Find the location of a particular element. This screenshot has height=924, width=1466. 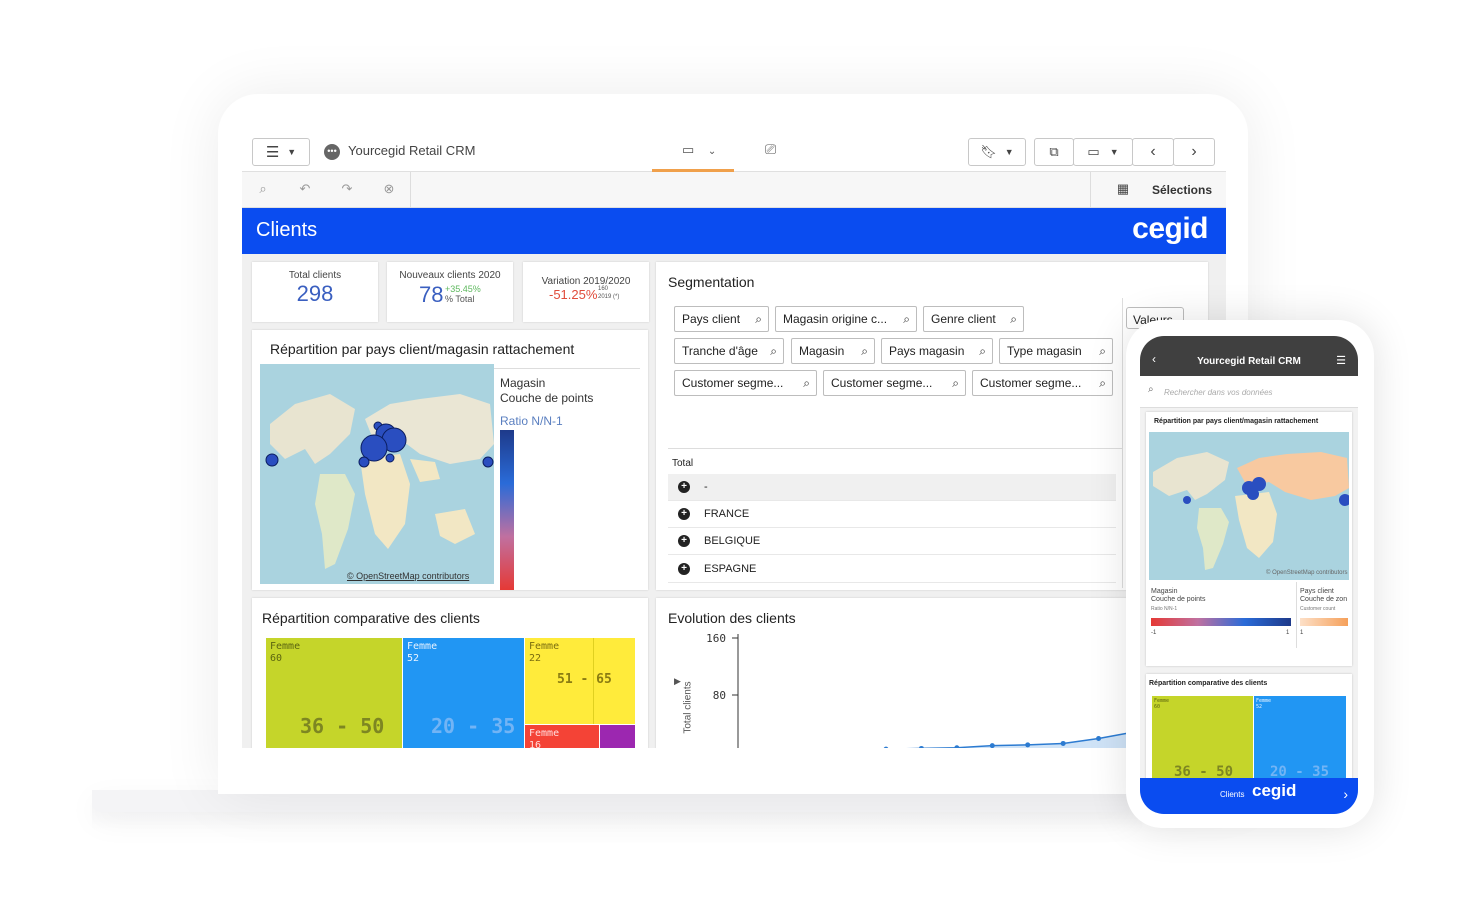

kpi-new-clients: Nouveaux clients 2020 78 +35.45% % Total is located at coordinates (450, 292).